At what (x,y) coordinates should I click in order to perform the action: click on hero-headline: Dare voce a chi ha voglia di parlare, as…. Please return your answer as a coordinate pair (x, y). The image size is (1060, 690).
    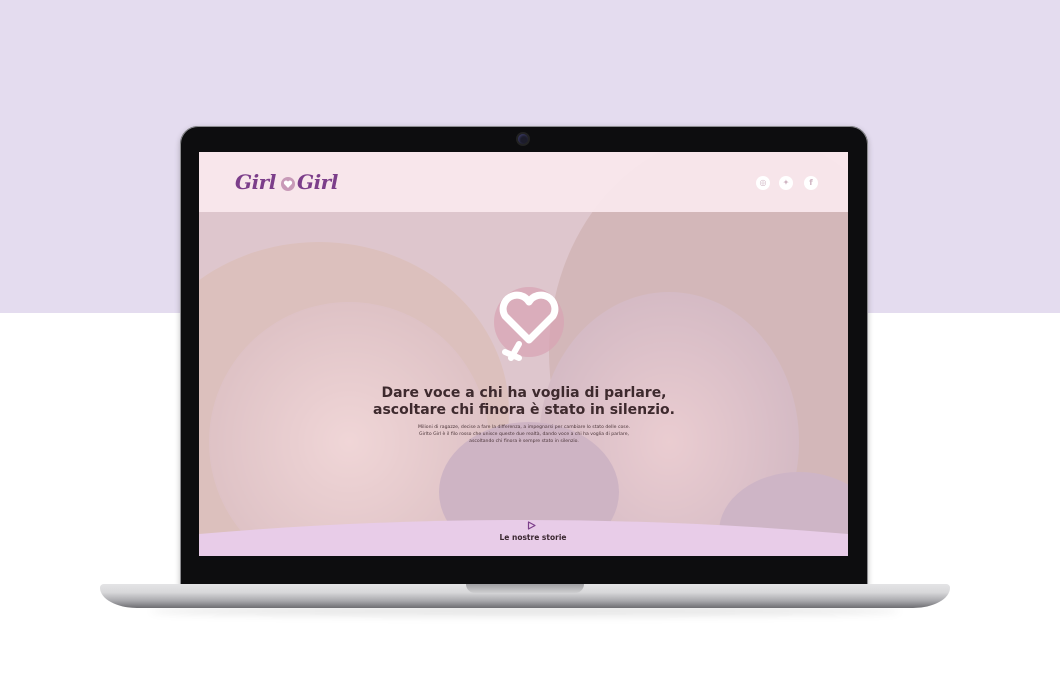
    Looking at the image, I should click on (524, 402).